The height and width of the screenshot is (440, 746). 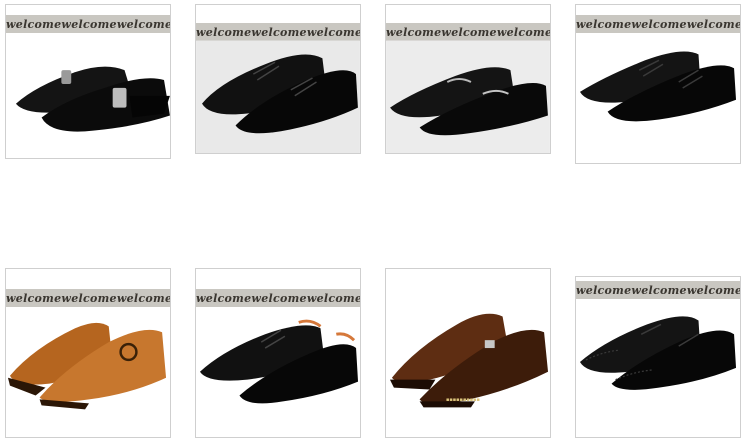 I want to click on product-tile-8: welcome welcome welcome, so click(x=658, y=357).